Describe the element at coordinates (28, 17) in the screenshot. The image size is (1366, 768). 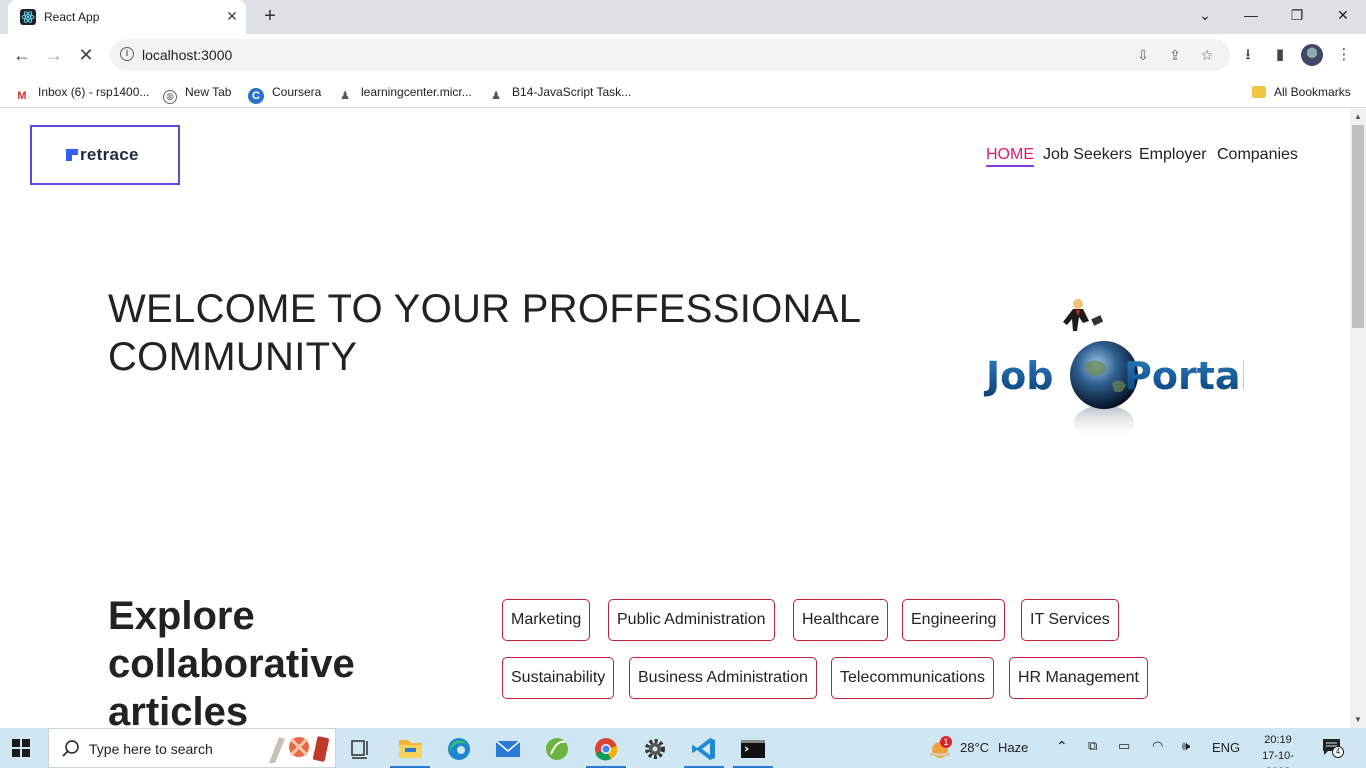
I see `react-icon` at that location.